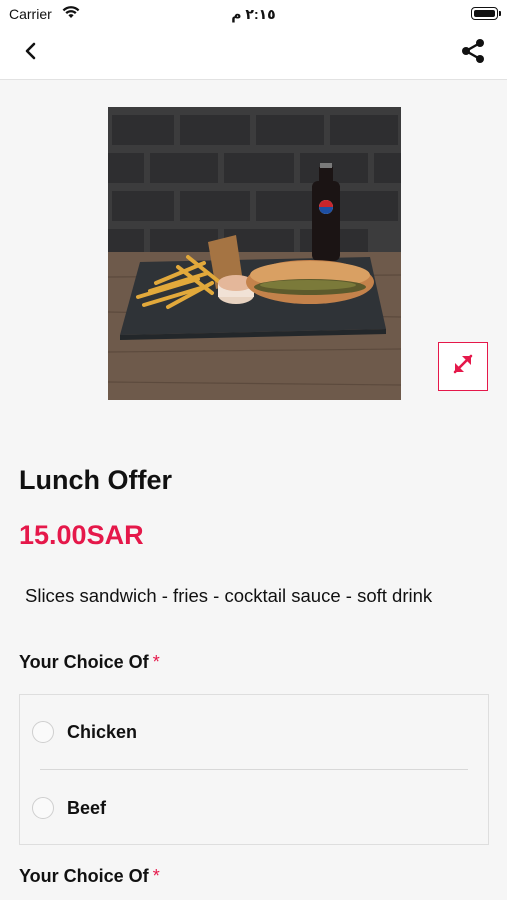 The width and height of the screenshot is (507, 900). What do you see at coordinates (253, 54) in the screenshot?
I see `nav-bar` at bounding box center [253, 54].